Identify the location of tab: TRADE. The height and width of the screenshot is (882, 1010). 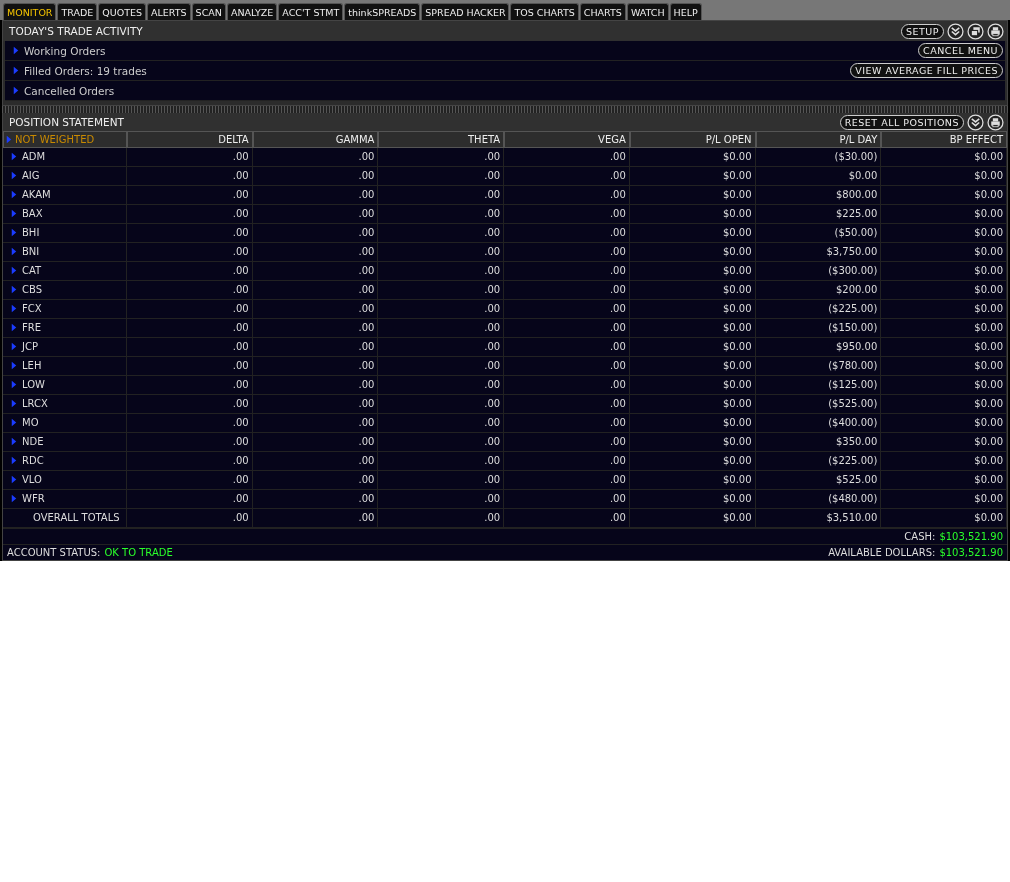
(77, 11).